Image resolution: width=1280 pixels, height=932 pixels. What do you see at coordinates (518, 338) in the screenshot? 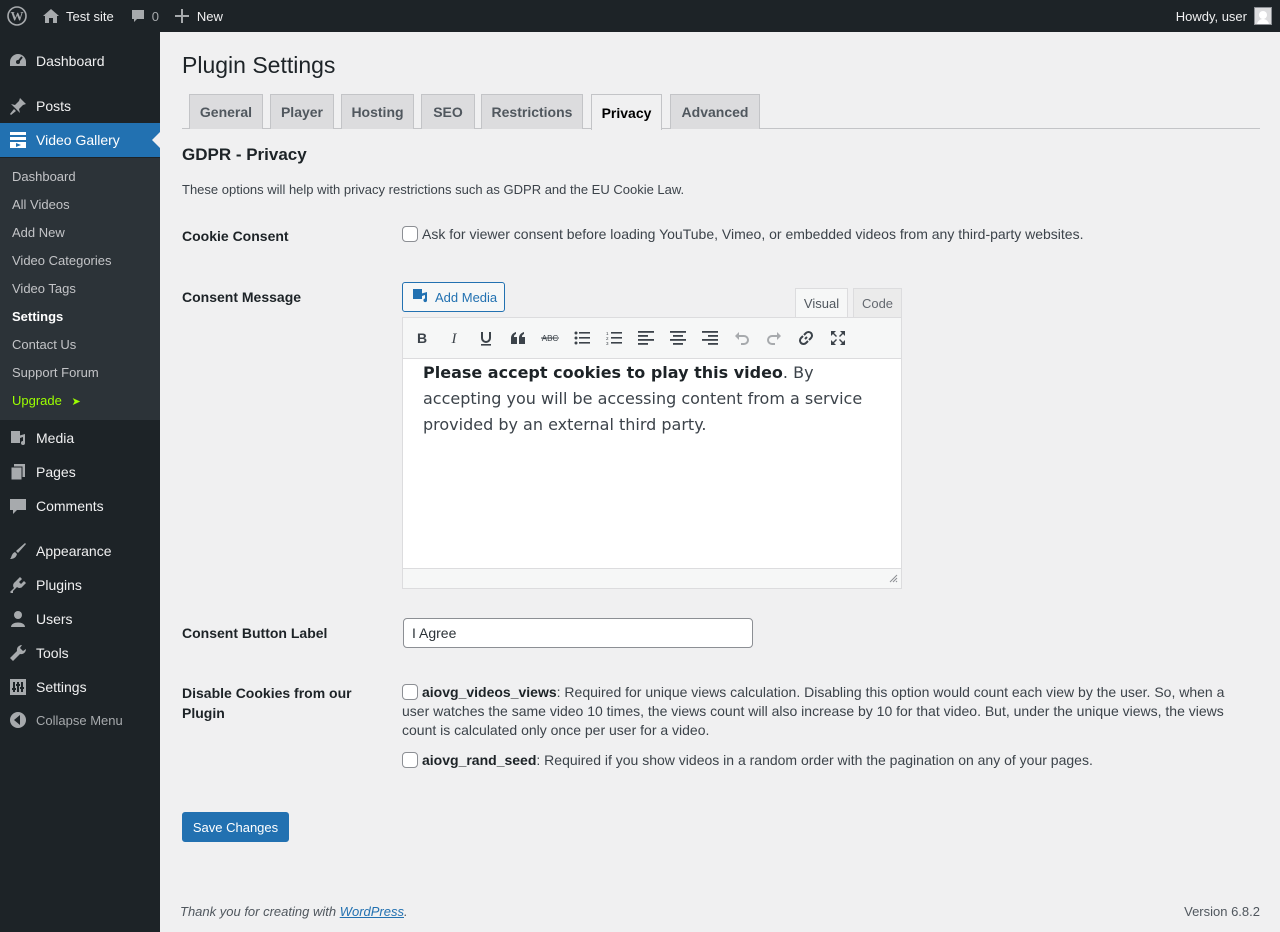
I see `blockquote-icon` at bounding box center [518, 338].